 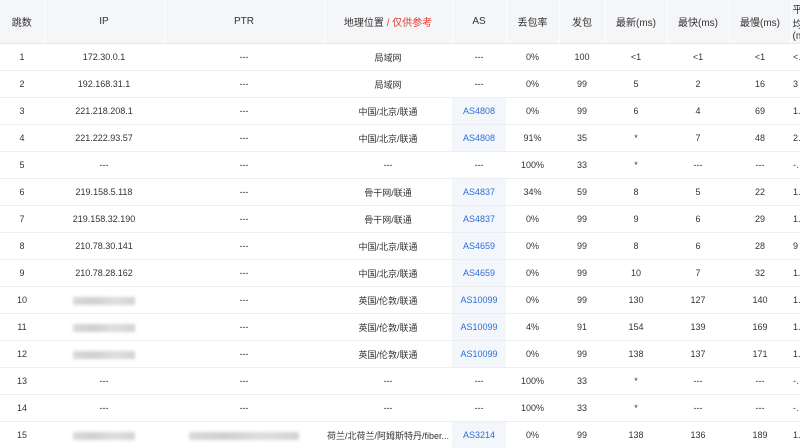 I want to click on cell-ip: 221.218.208.1, so click(x=104, y=111).